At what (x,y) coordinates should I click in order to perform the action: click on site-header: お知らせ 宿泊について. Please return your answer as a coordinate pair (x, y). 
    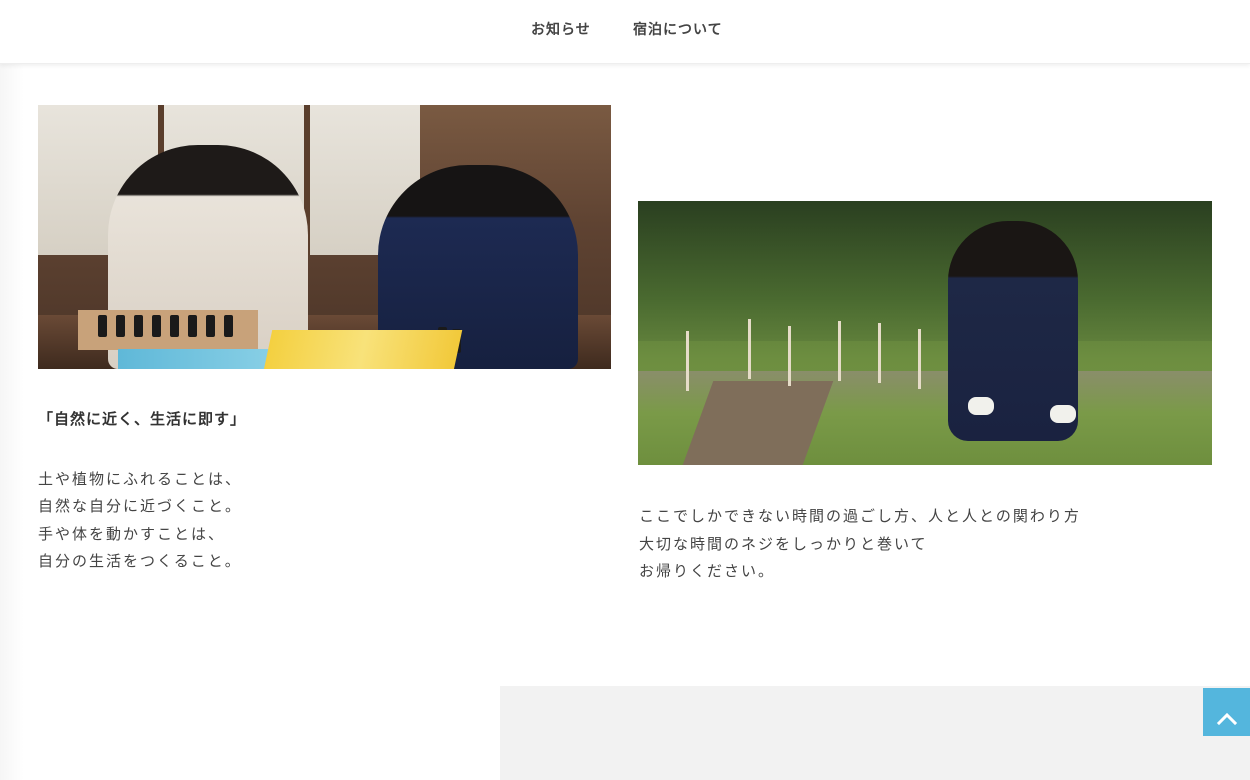
    Looking at the image, I should click on (625, 32).